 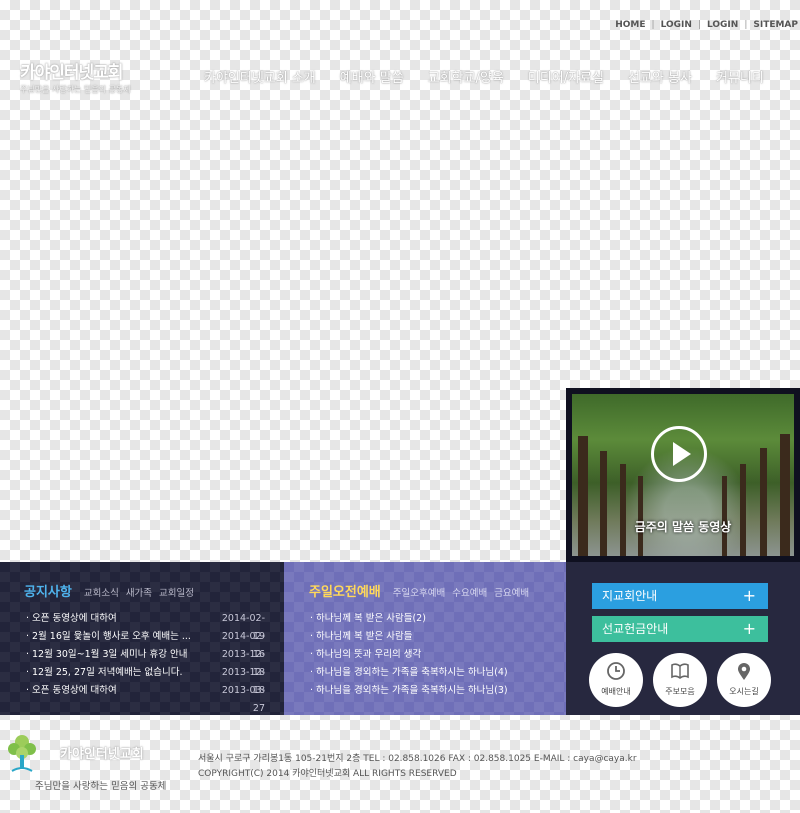 I want to click on footer-church-name: 카야인터넷교회, so click(x=102, y=754).